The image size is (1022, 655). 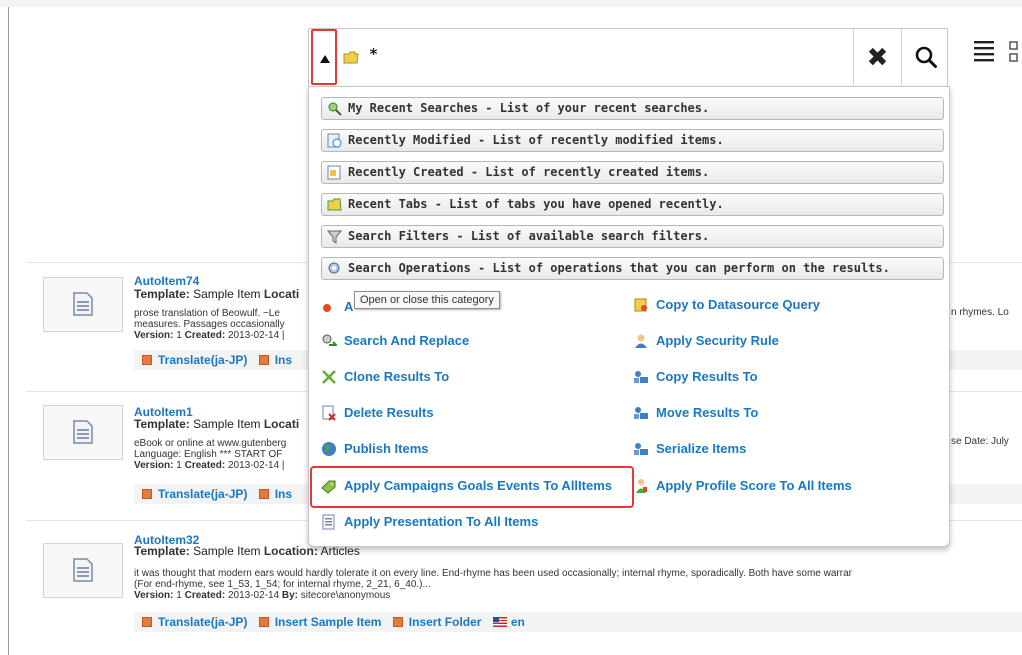 I want to click on triangle-up-icon, so click(x=325, y=59).